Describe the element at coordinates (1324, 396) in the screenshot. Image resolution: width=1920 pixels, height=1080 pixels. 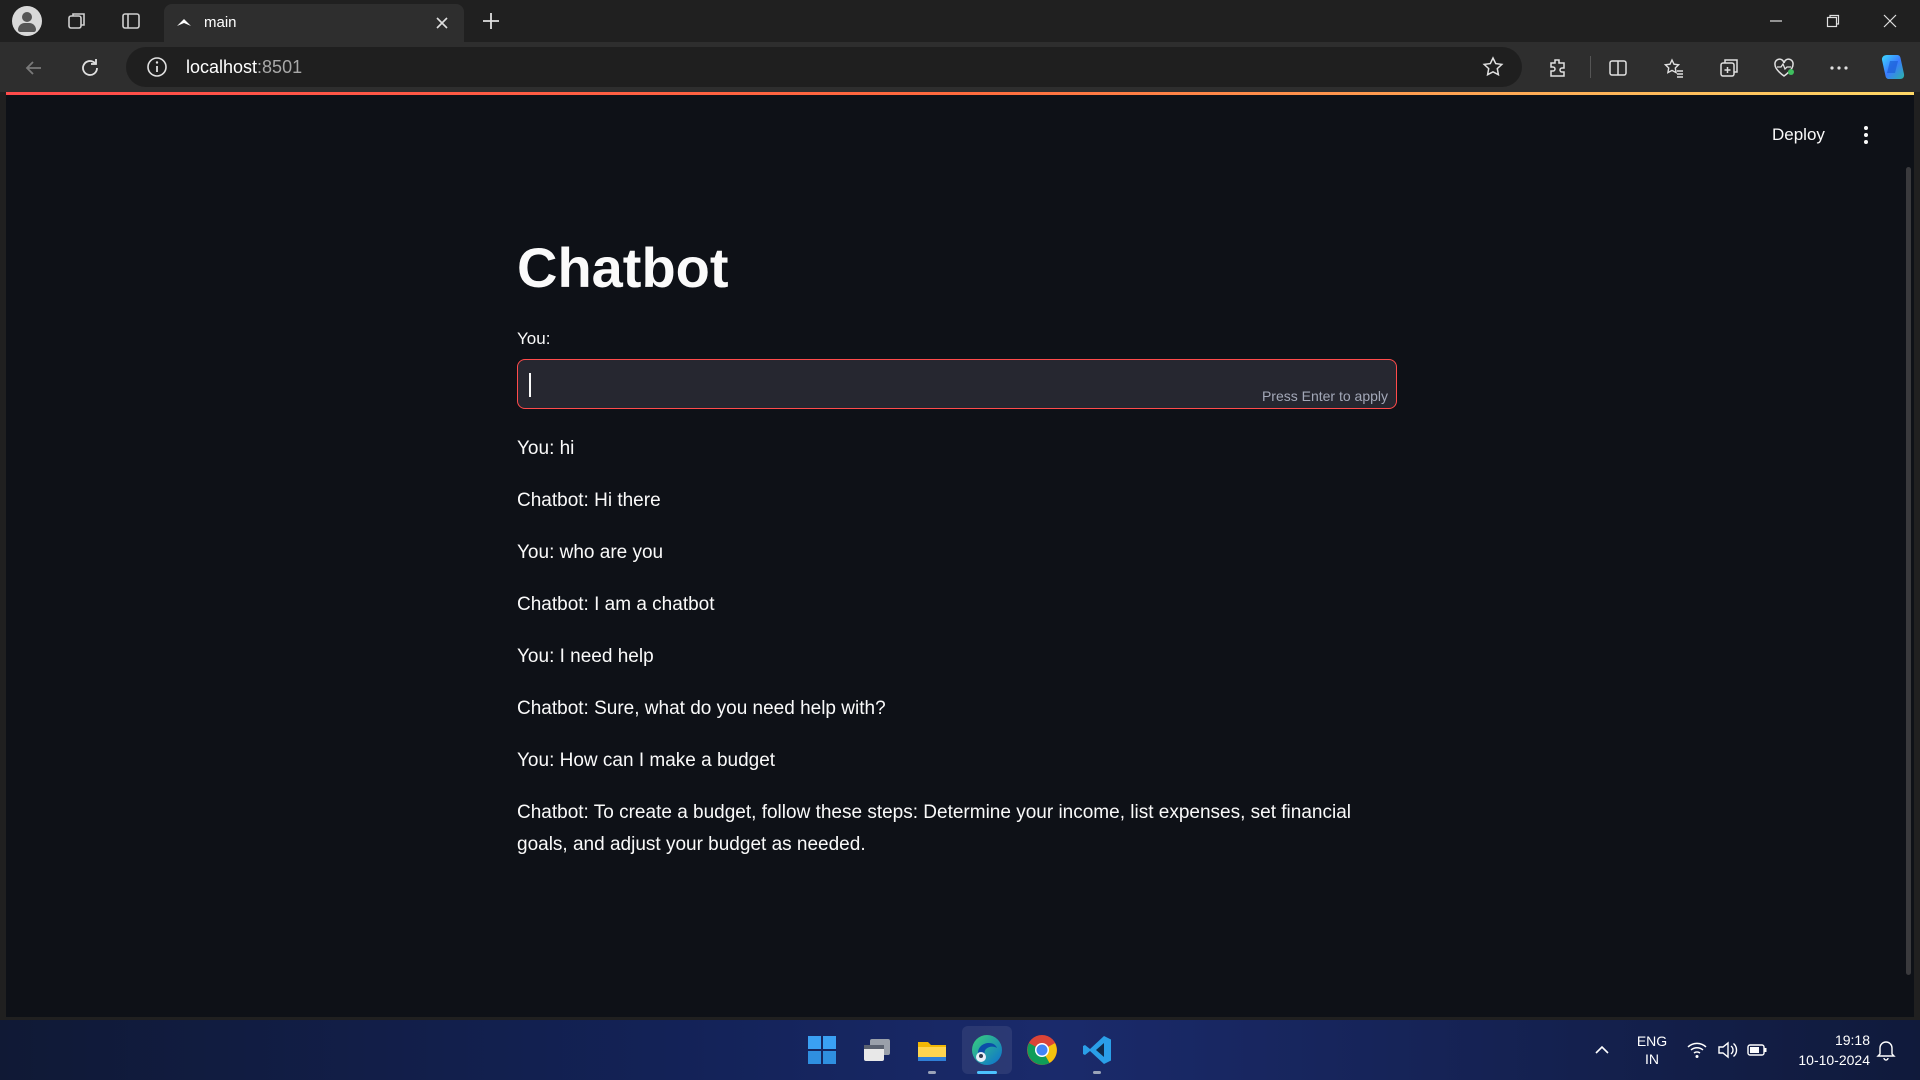
I see `input-hint: Press Enter to apply` at that location.